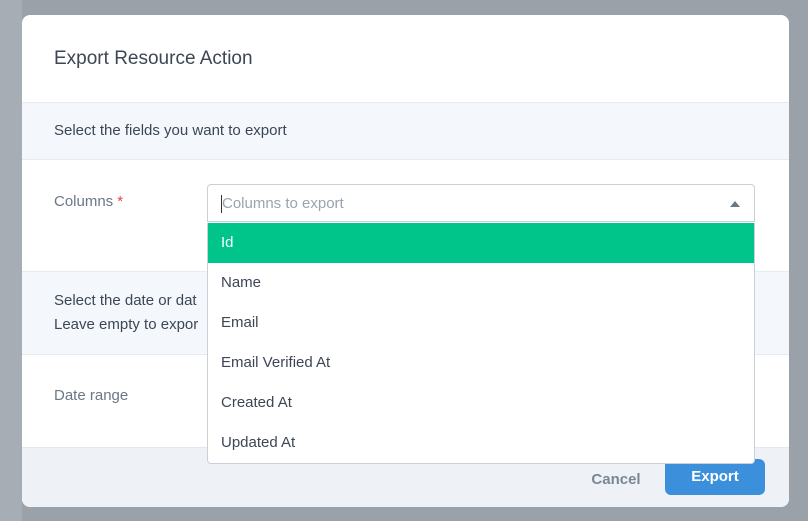 This screenshot has height=521, width=808. Describe the element at coordinates (616, 480) in the screenshot. I see `cancel-button: Cancel` at that location.